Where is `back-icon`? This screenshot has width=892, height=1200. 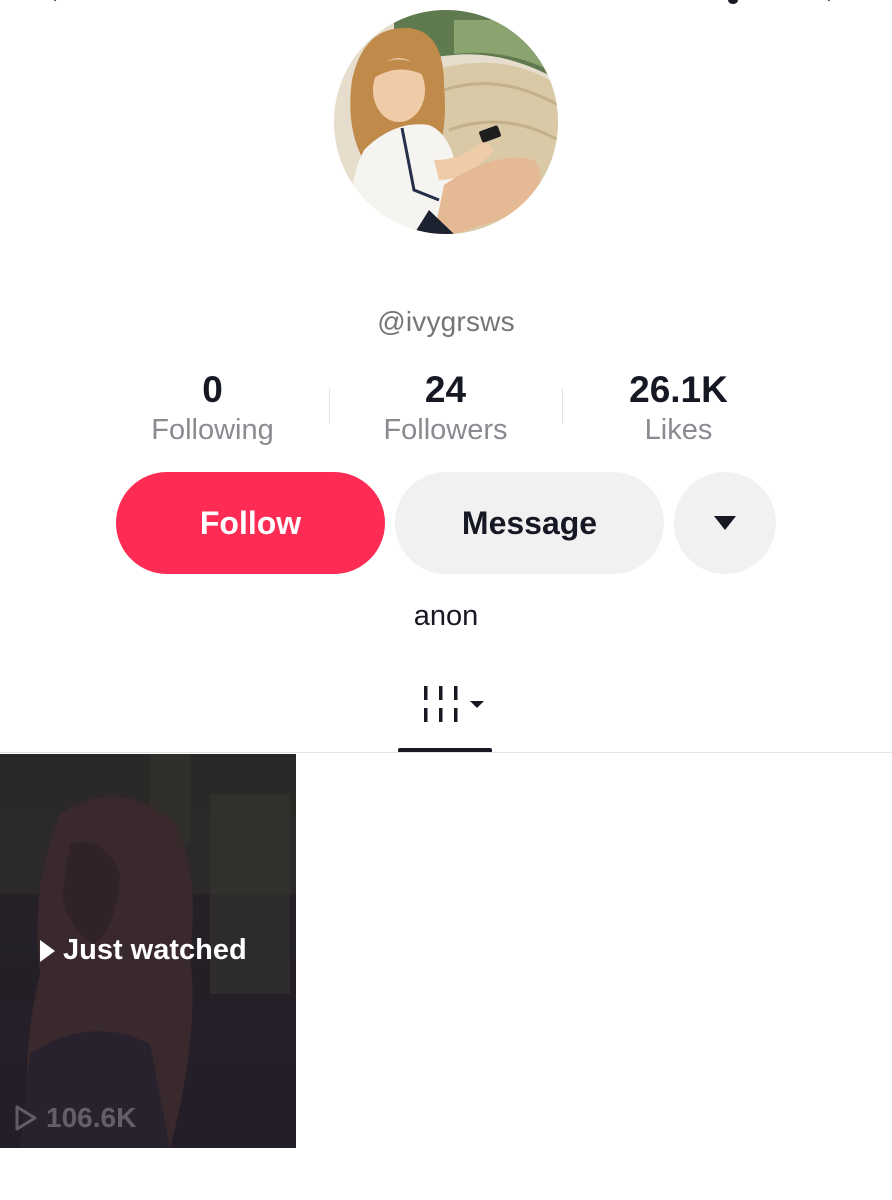
back-icon is located at coordinates (58, 3).